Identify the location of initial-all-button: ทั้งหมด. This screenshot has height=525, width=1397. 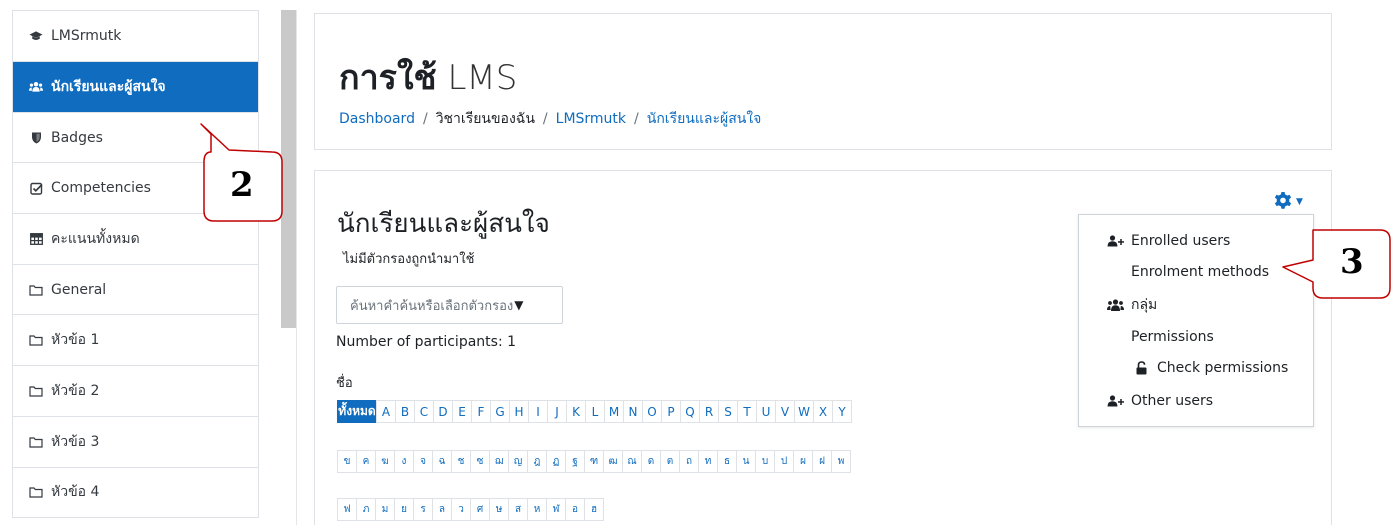
(357, 411).